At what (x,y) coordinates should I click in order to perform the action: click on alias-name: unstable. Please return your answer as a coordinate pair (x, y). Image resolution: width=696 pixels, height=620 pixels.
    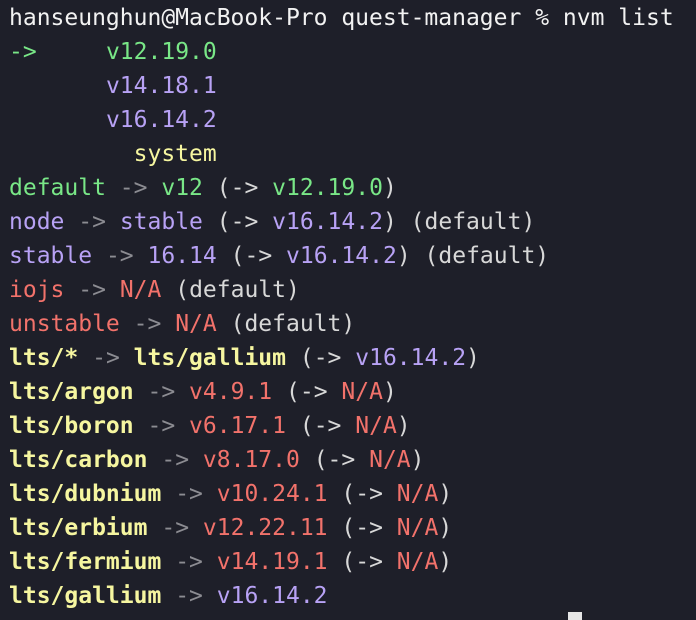
    Looking at the image, I should click on (64, 324).